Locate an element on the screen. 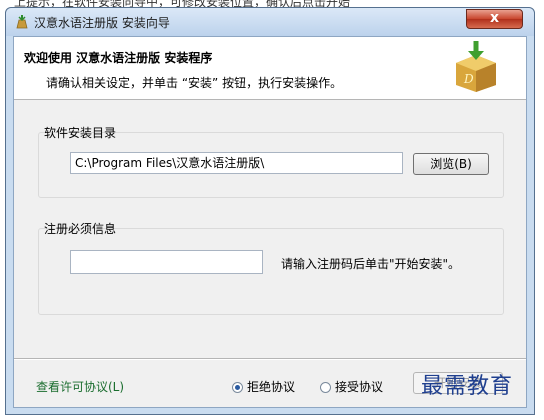 Image resolution: width=544 pixels, height=420 pixels. title-bar: 汉意水语注册版 安装向导 x is located at coordinates (270, 22).